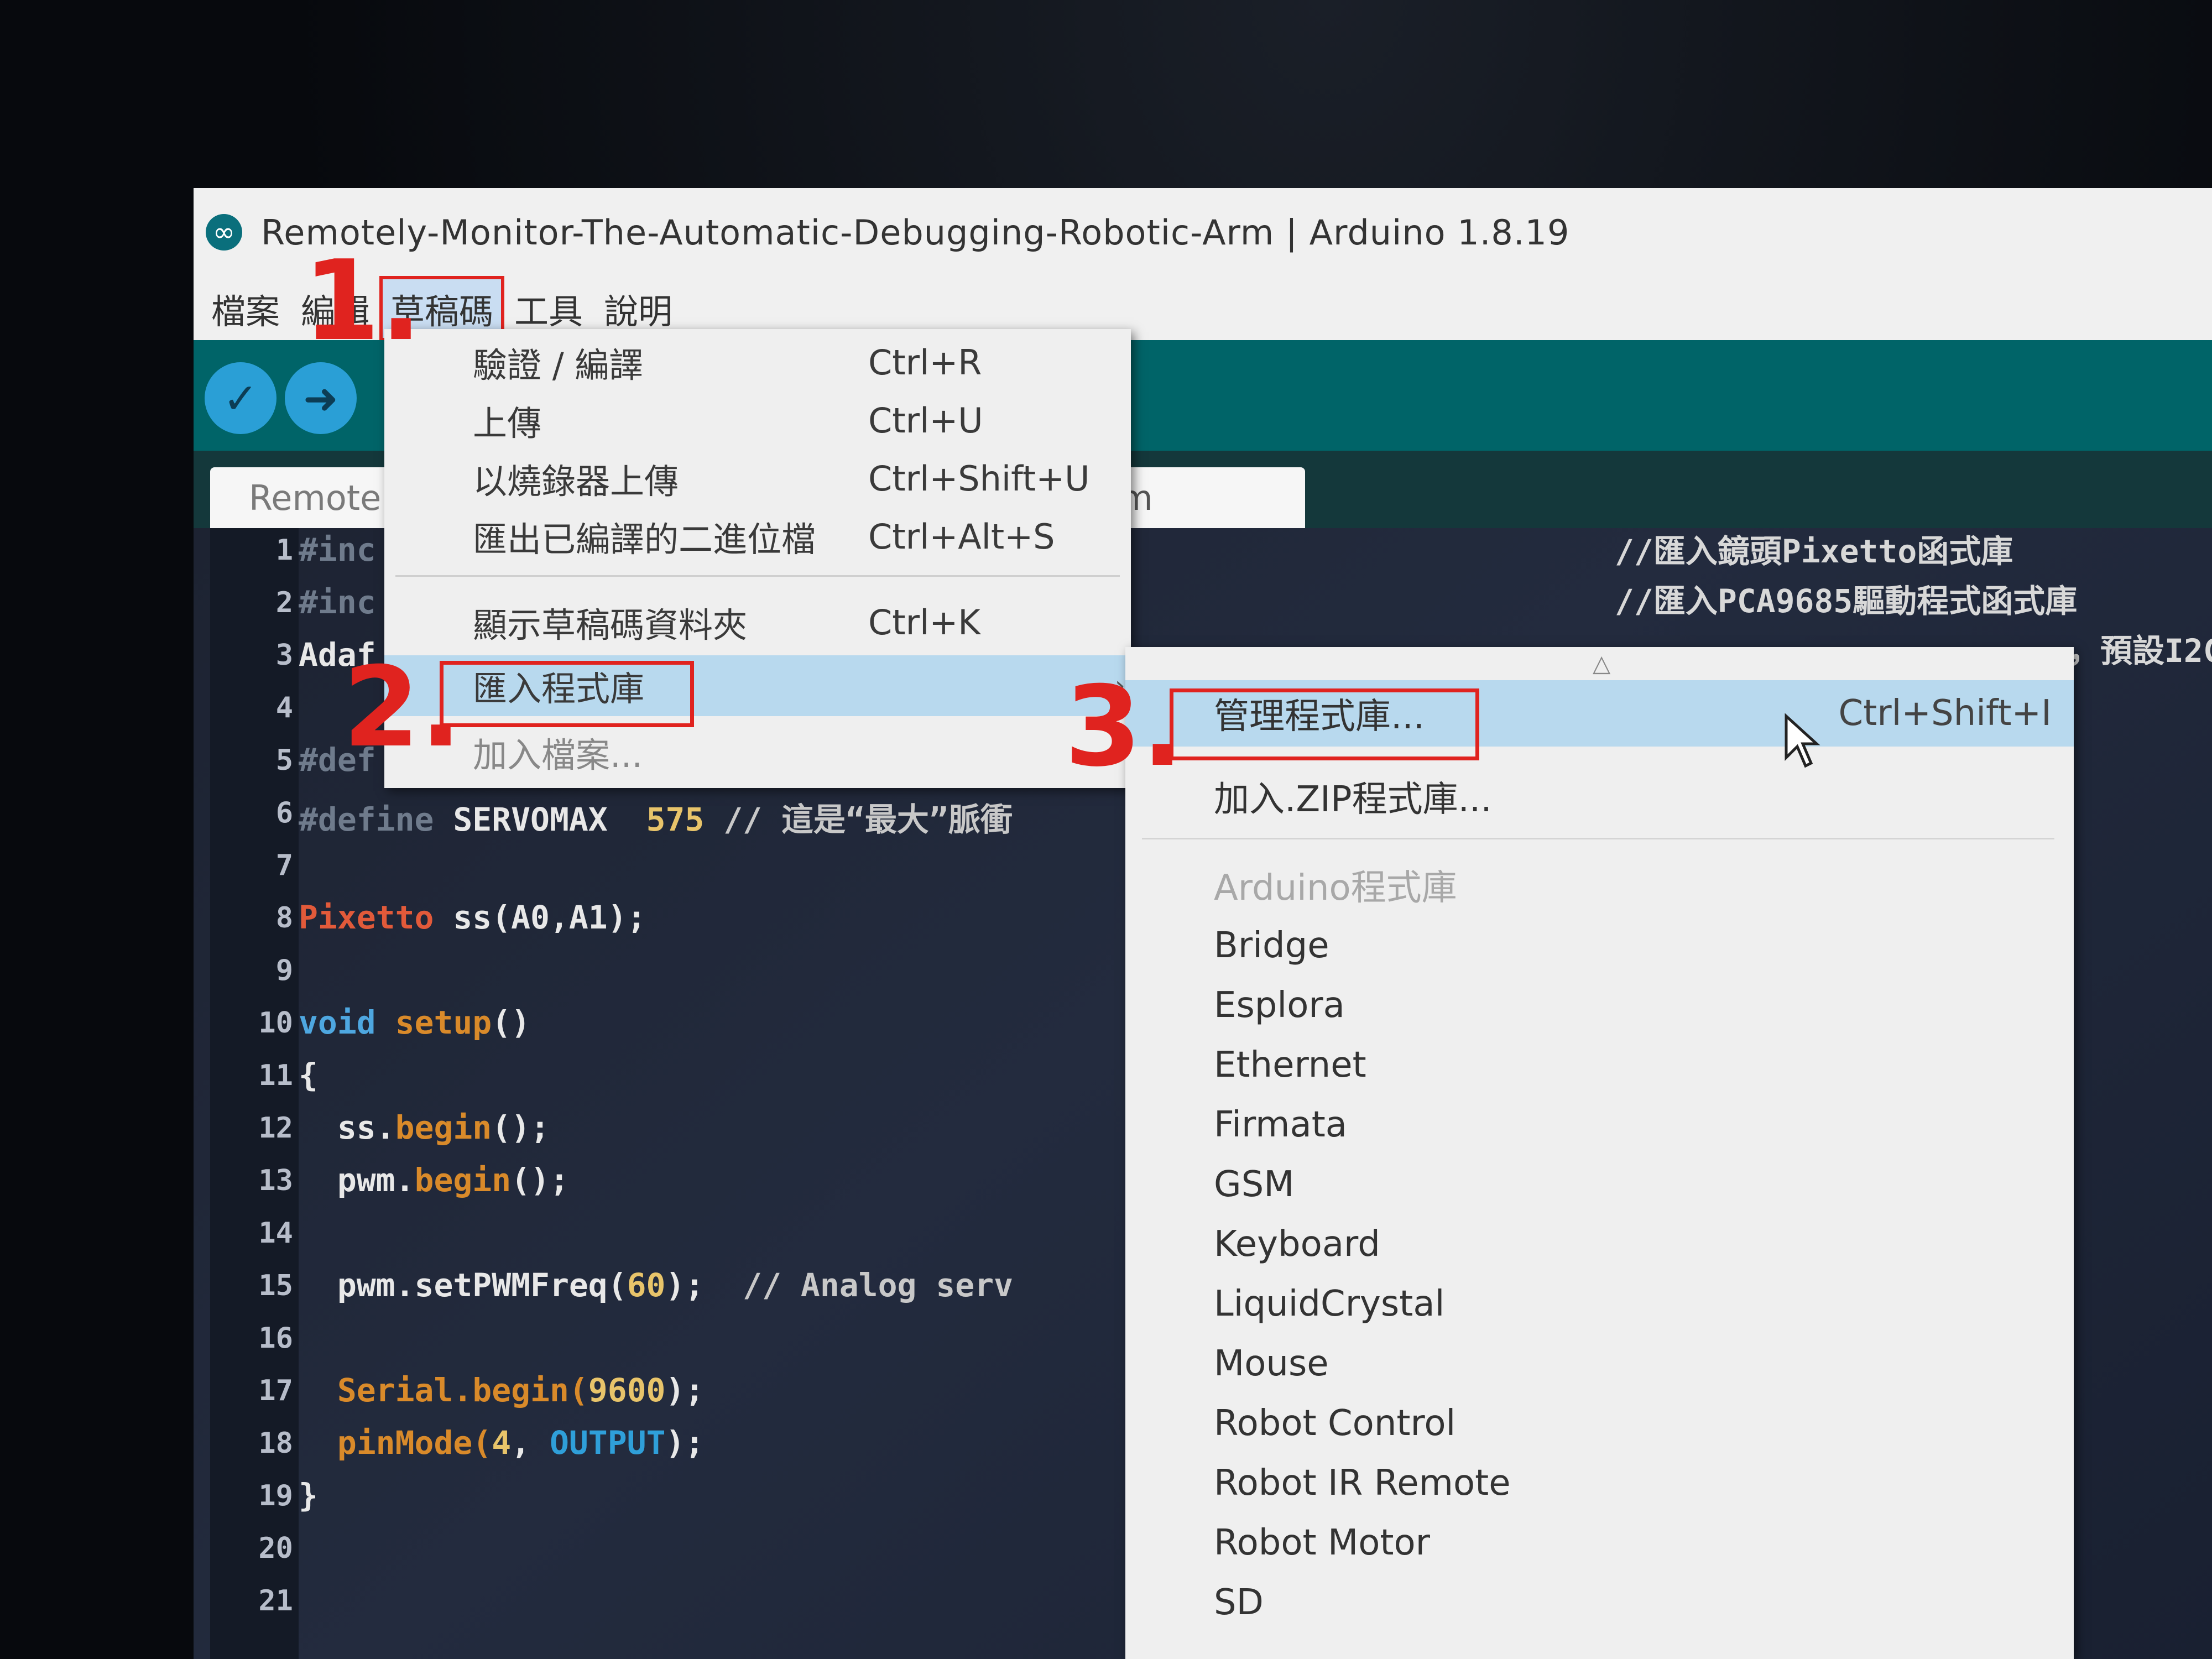 This screenshot has width=2212, height=1659. What do you see at coordinates (338, 1023) in the screenshot?
I see `code-keyword: void` at bounding box center [338, 1023].